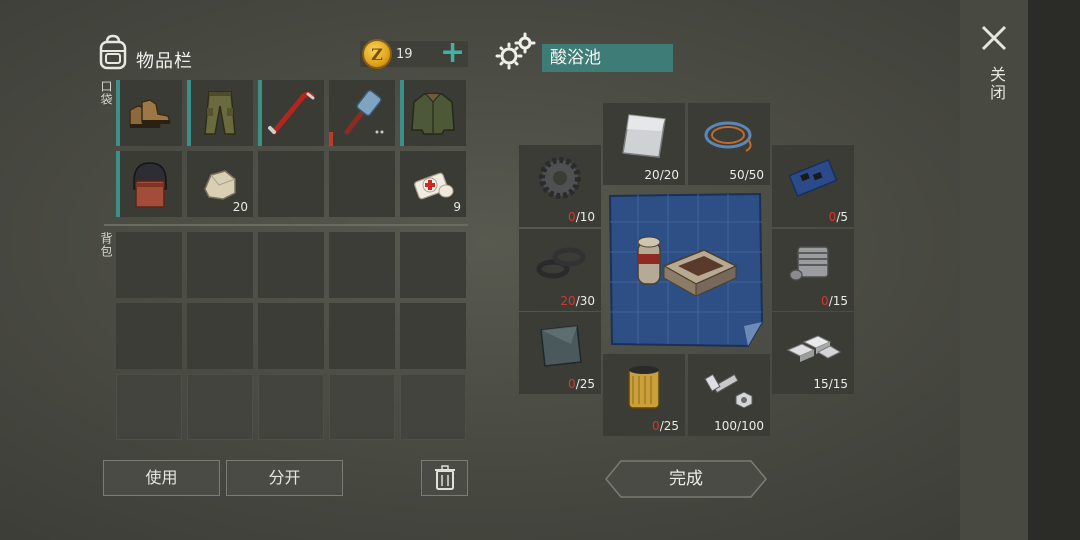 The width and height of the screenshot is (1080, 540). I want to click on coin-count: 19, so click(404, 54).